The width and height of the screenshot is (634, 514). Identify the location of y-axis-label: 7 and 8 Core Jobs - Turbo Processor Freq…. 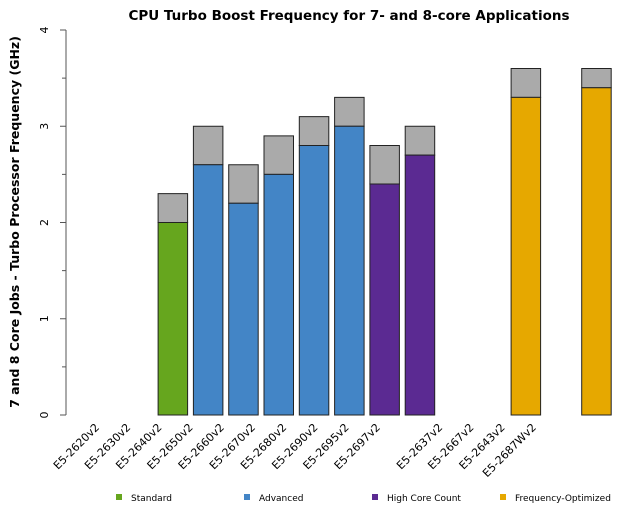
(14, 222).